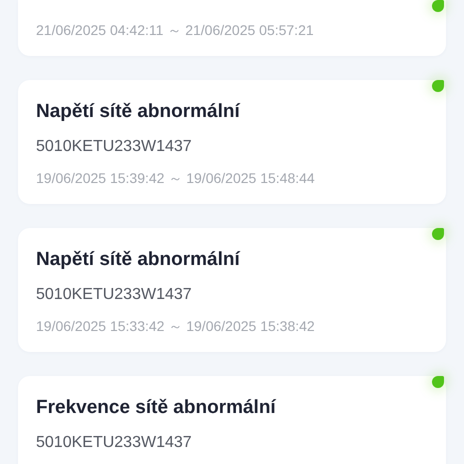 The height and width of the screenshot is (464, 464). What do you see at coordinates (157, 408) in the screenshot?
I see `alarm-title: Frekvence sítě abnormální` at bounding box center [157, 408].